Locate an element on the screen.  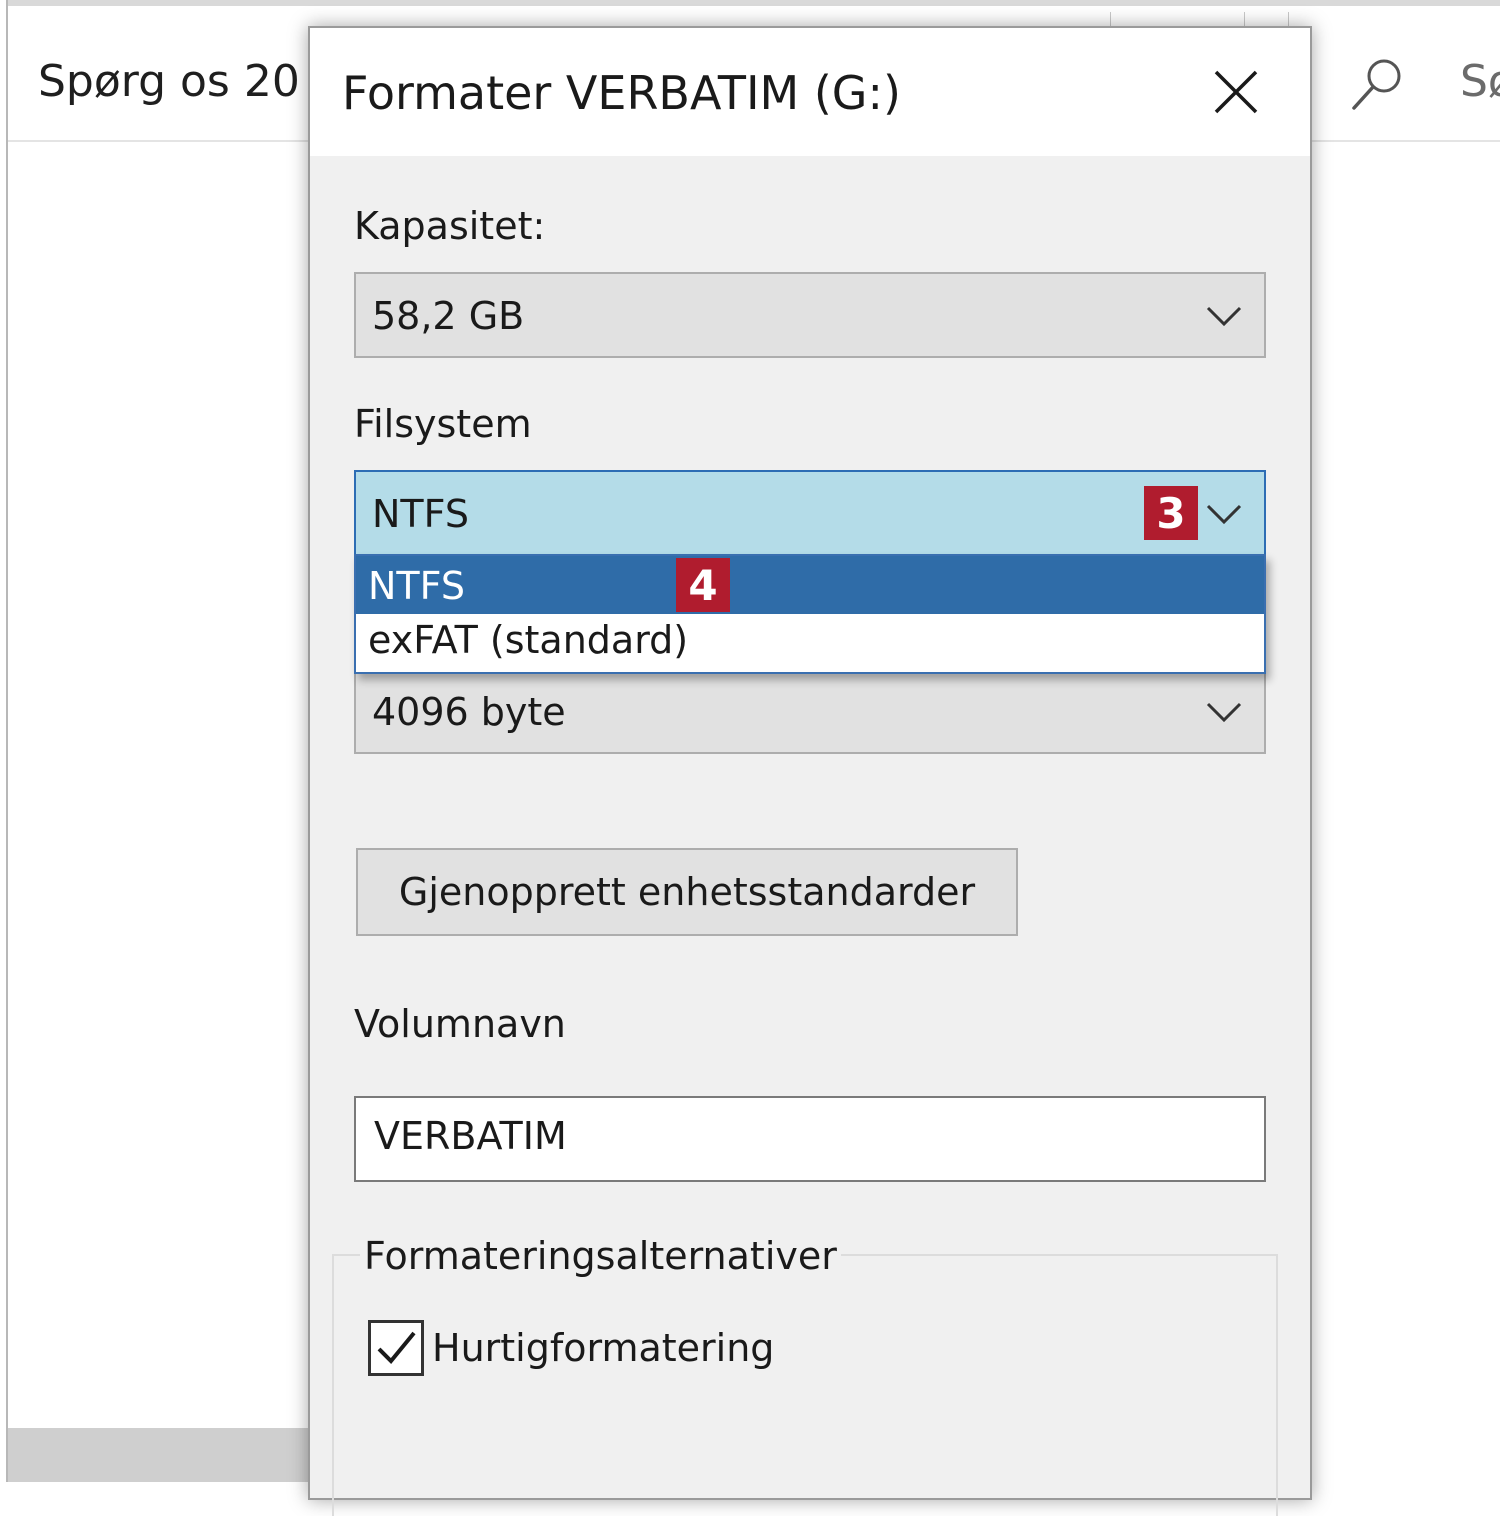
allocation-unit-select: 4096 byte is located at coordinates (810, 712).